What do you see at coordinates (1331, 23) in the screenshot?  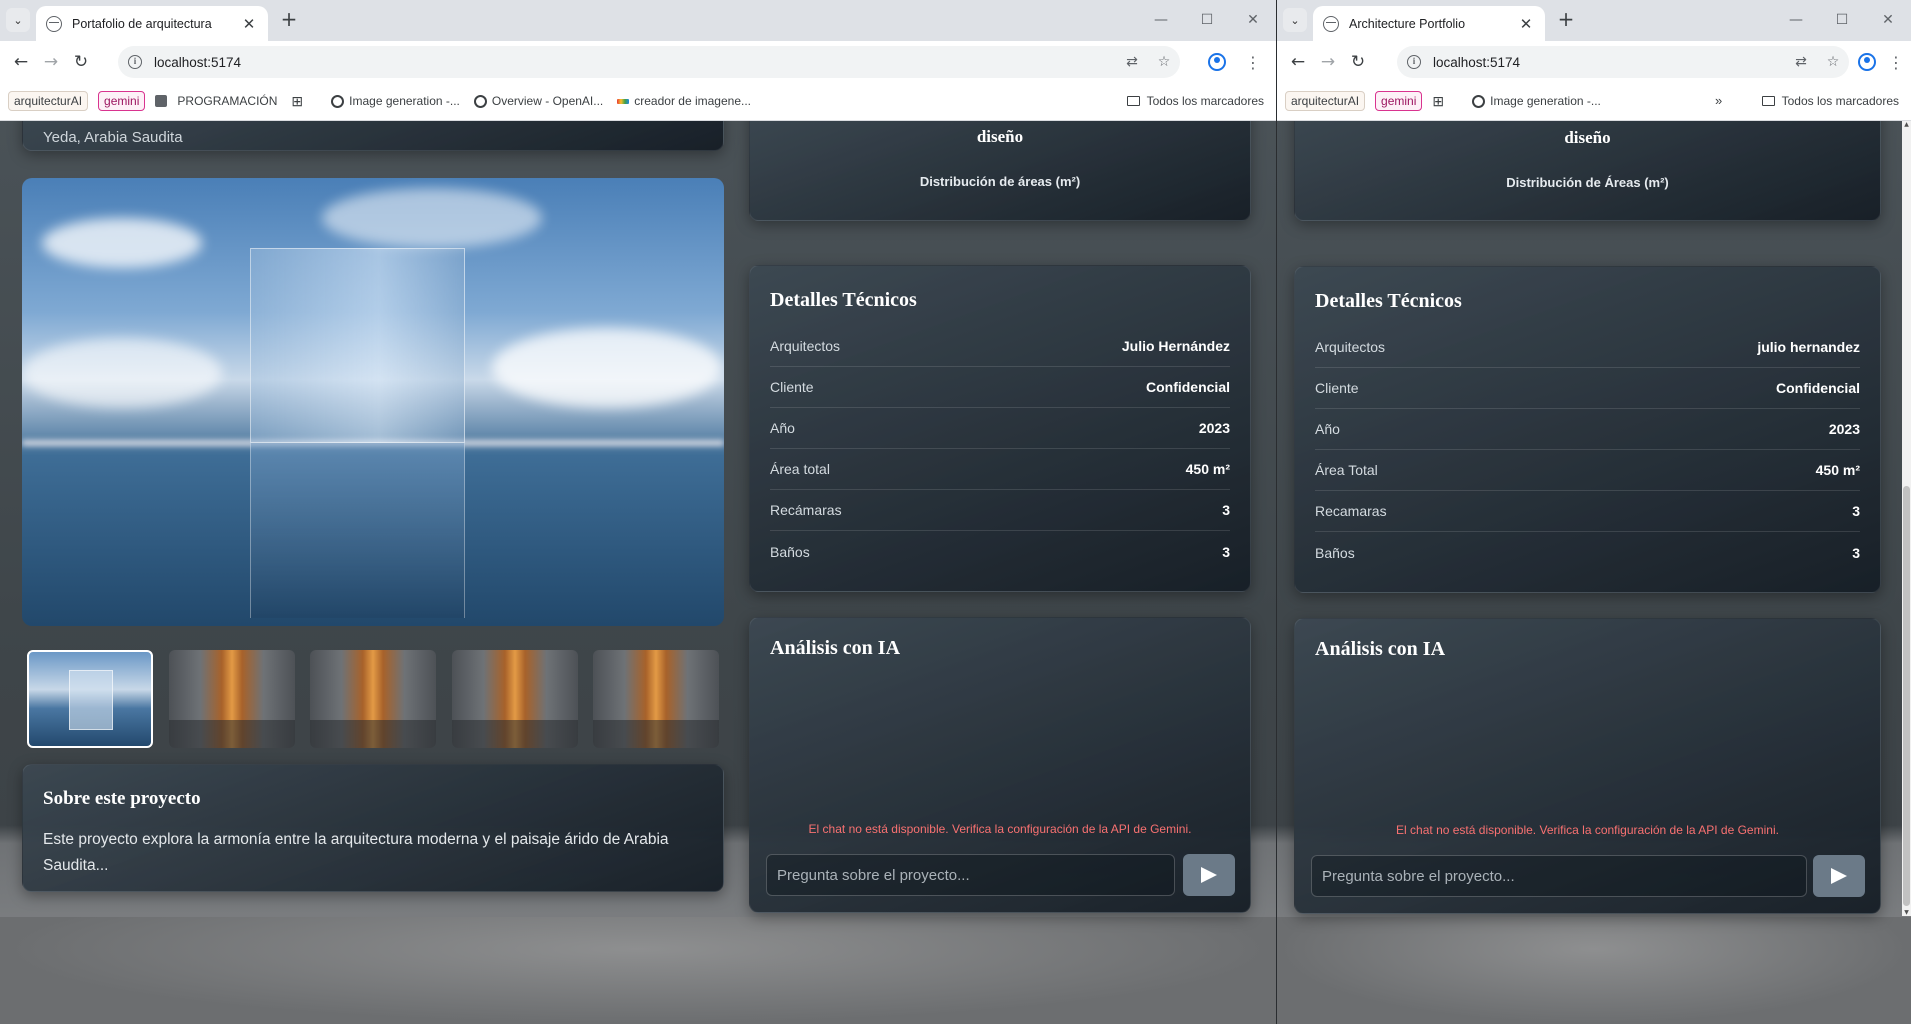 I see `globe-icon` at bounding box center [1331, 23].